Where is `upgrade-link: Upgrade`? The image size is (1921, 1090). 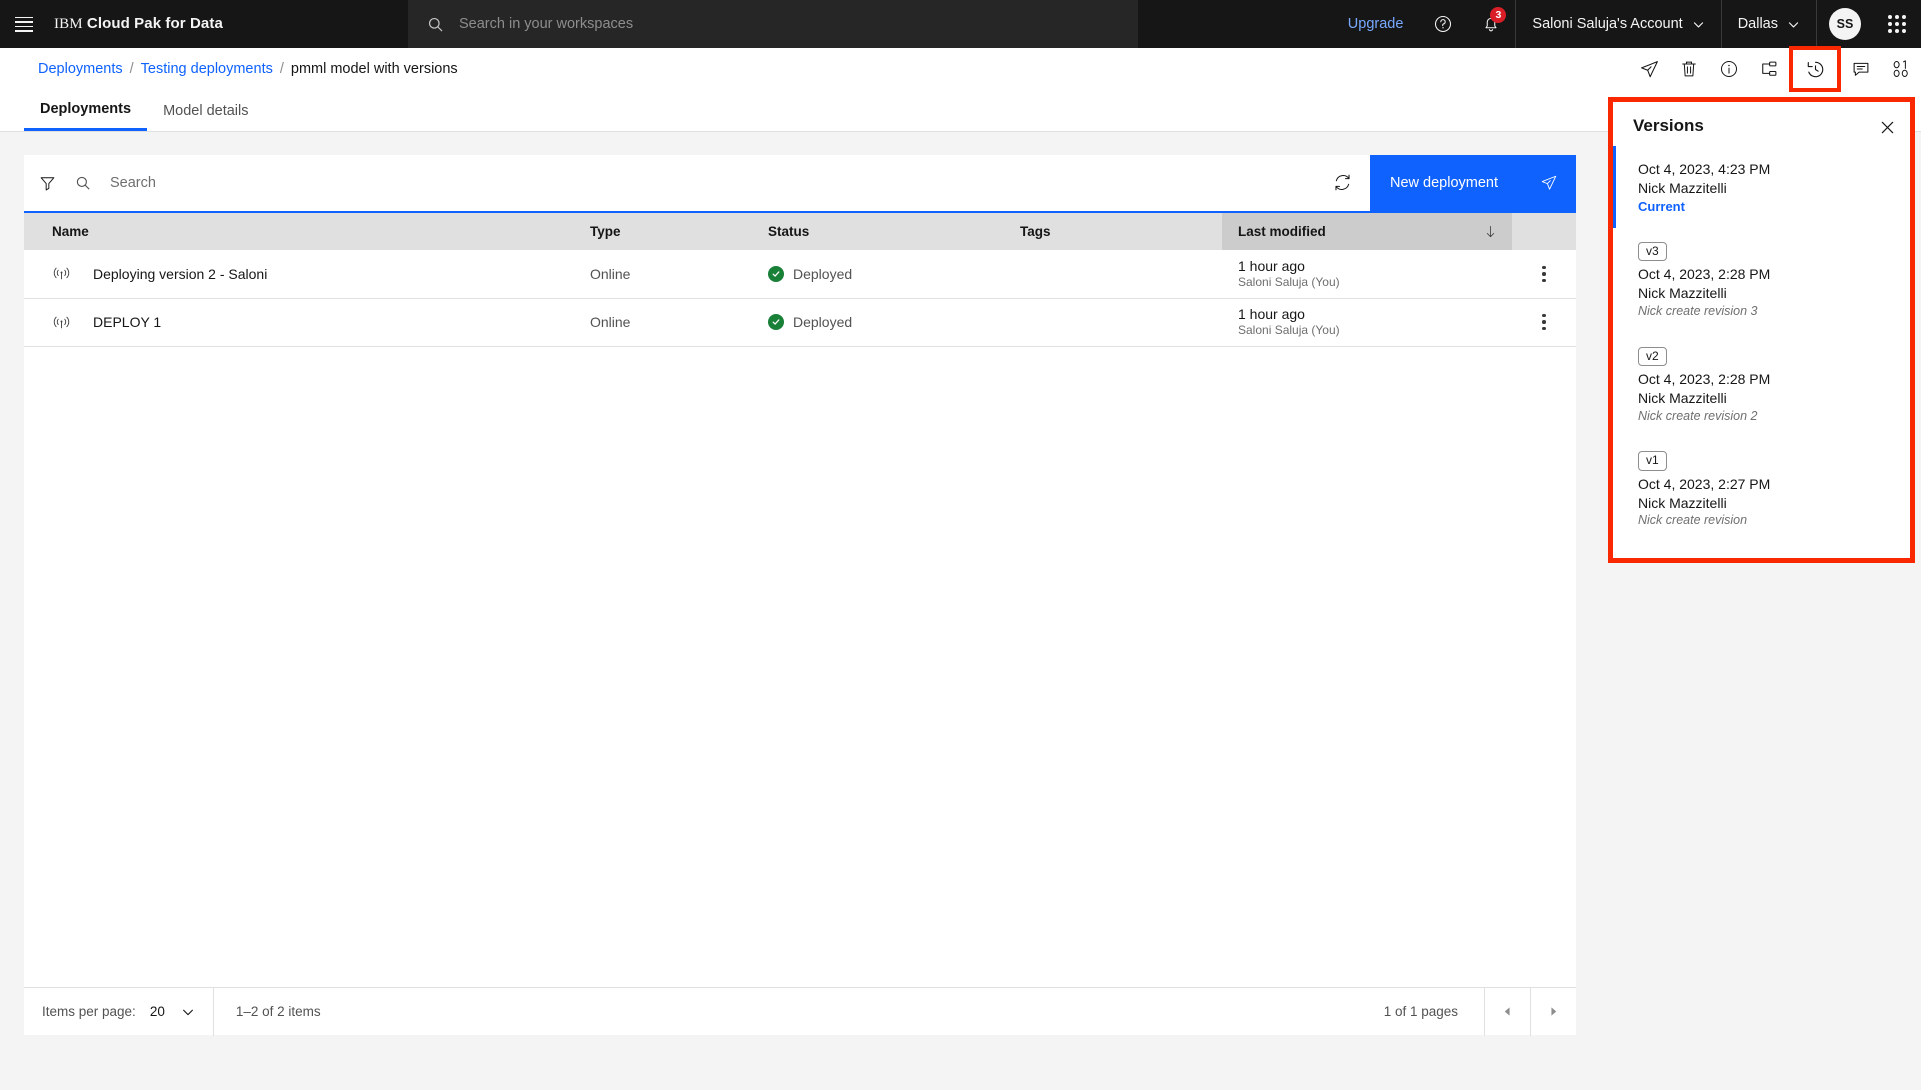 upgrade-link: Upgrade is located at coordinates (1376, 24).